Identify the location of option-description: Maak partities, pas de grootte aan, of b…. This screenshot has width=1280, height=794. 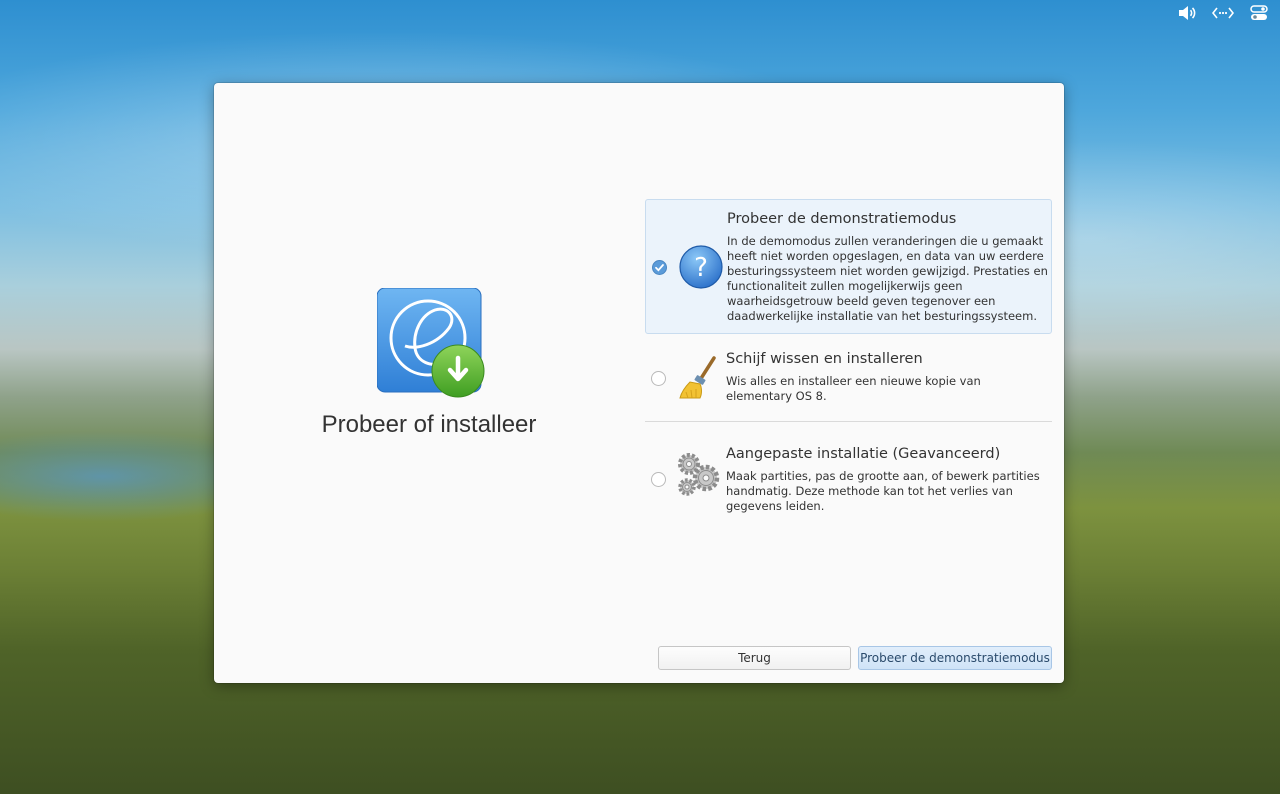
(883, 491).